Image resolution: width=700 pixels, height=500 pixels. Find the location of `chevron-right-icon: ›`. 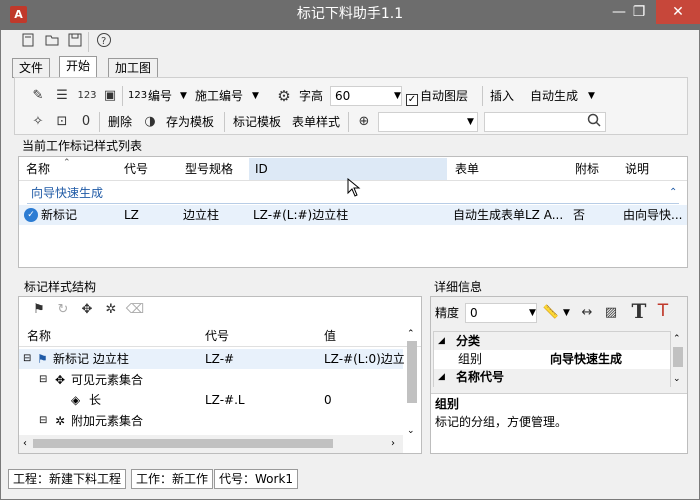

chevron-right-icon: › is located at coordinates (393, 444).